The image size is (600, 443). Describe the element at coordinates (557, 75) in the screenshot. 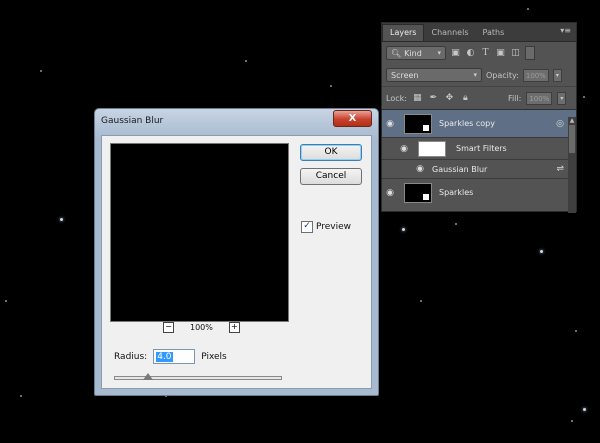

I see `opacity-dropdown-icon: ▾` at that location.